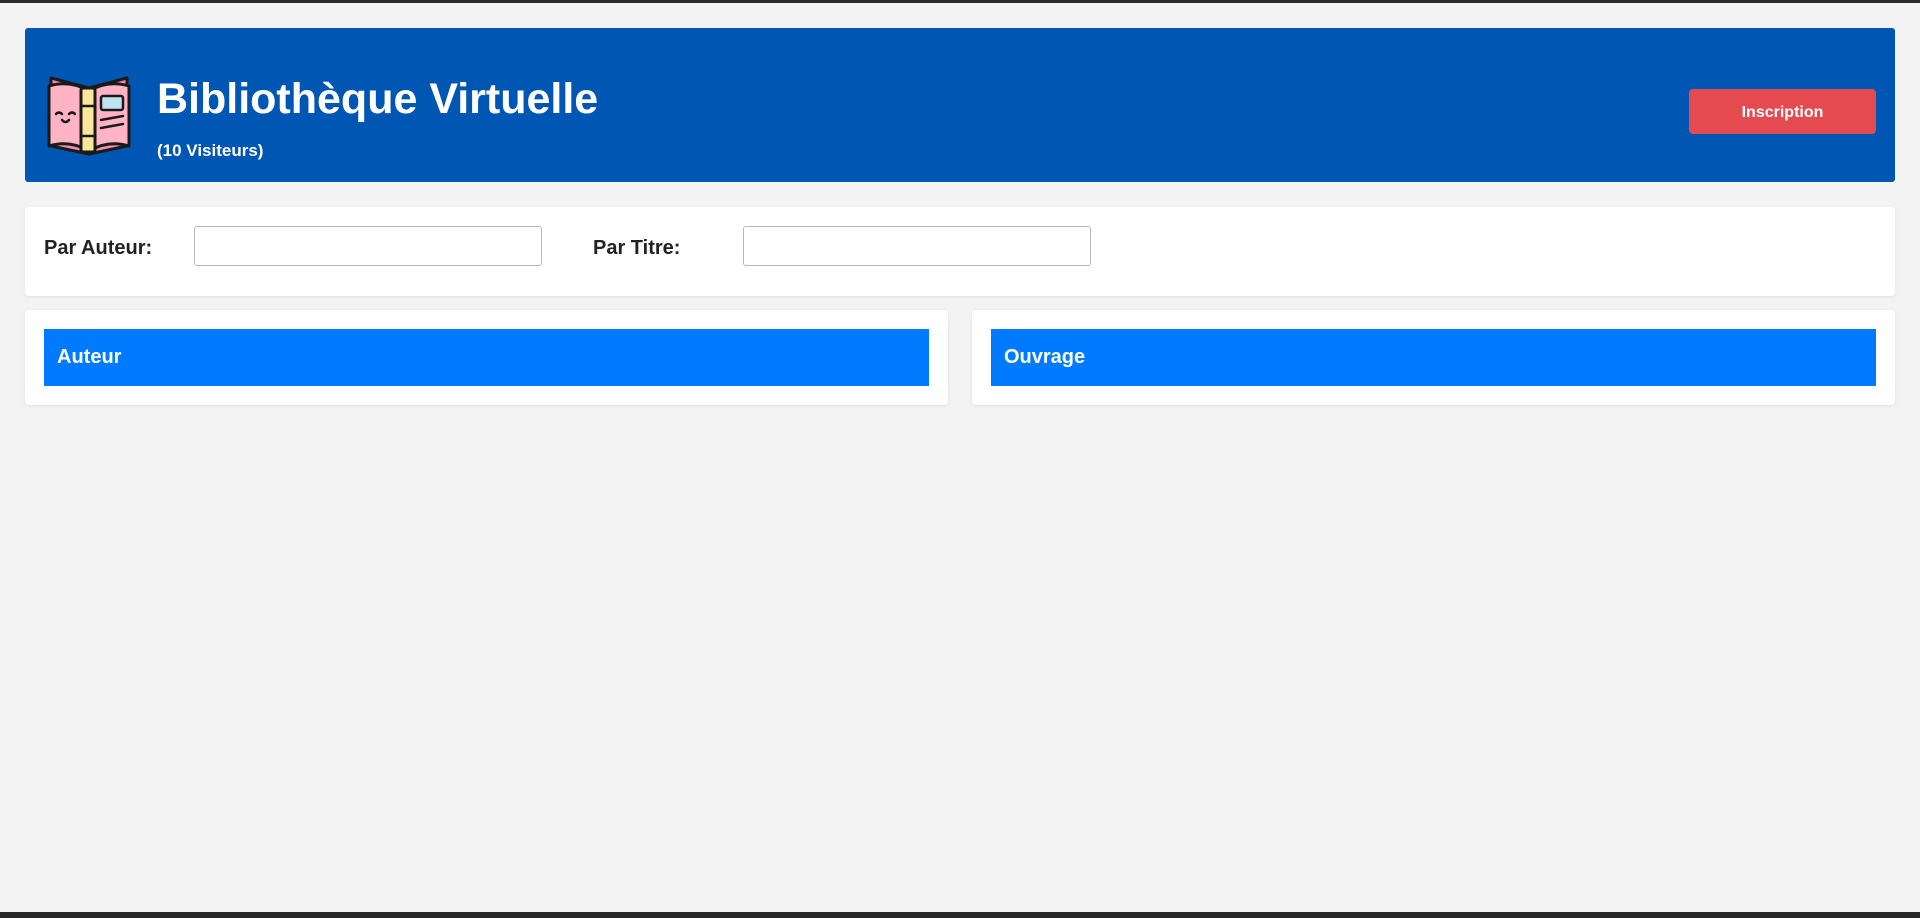 This screenshot has height=918, width=1920. What do you see at coordinates (98, 248) in the screenshot?
I see `author-search-label: Par Auteur:` at bounding box center [98, 248].